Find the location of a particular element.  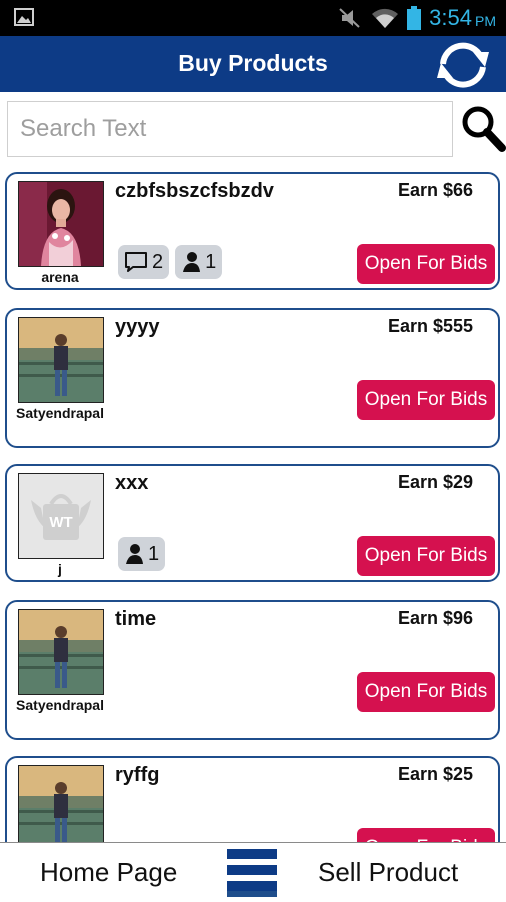

bottom-nav: Home Page Sell Product is located at coordinates (253, 871).